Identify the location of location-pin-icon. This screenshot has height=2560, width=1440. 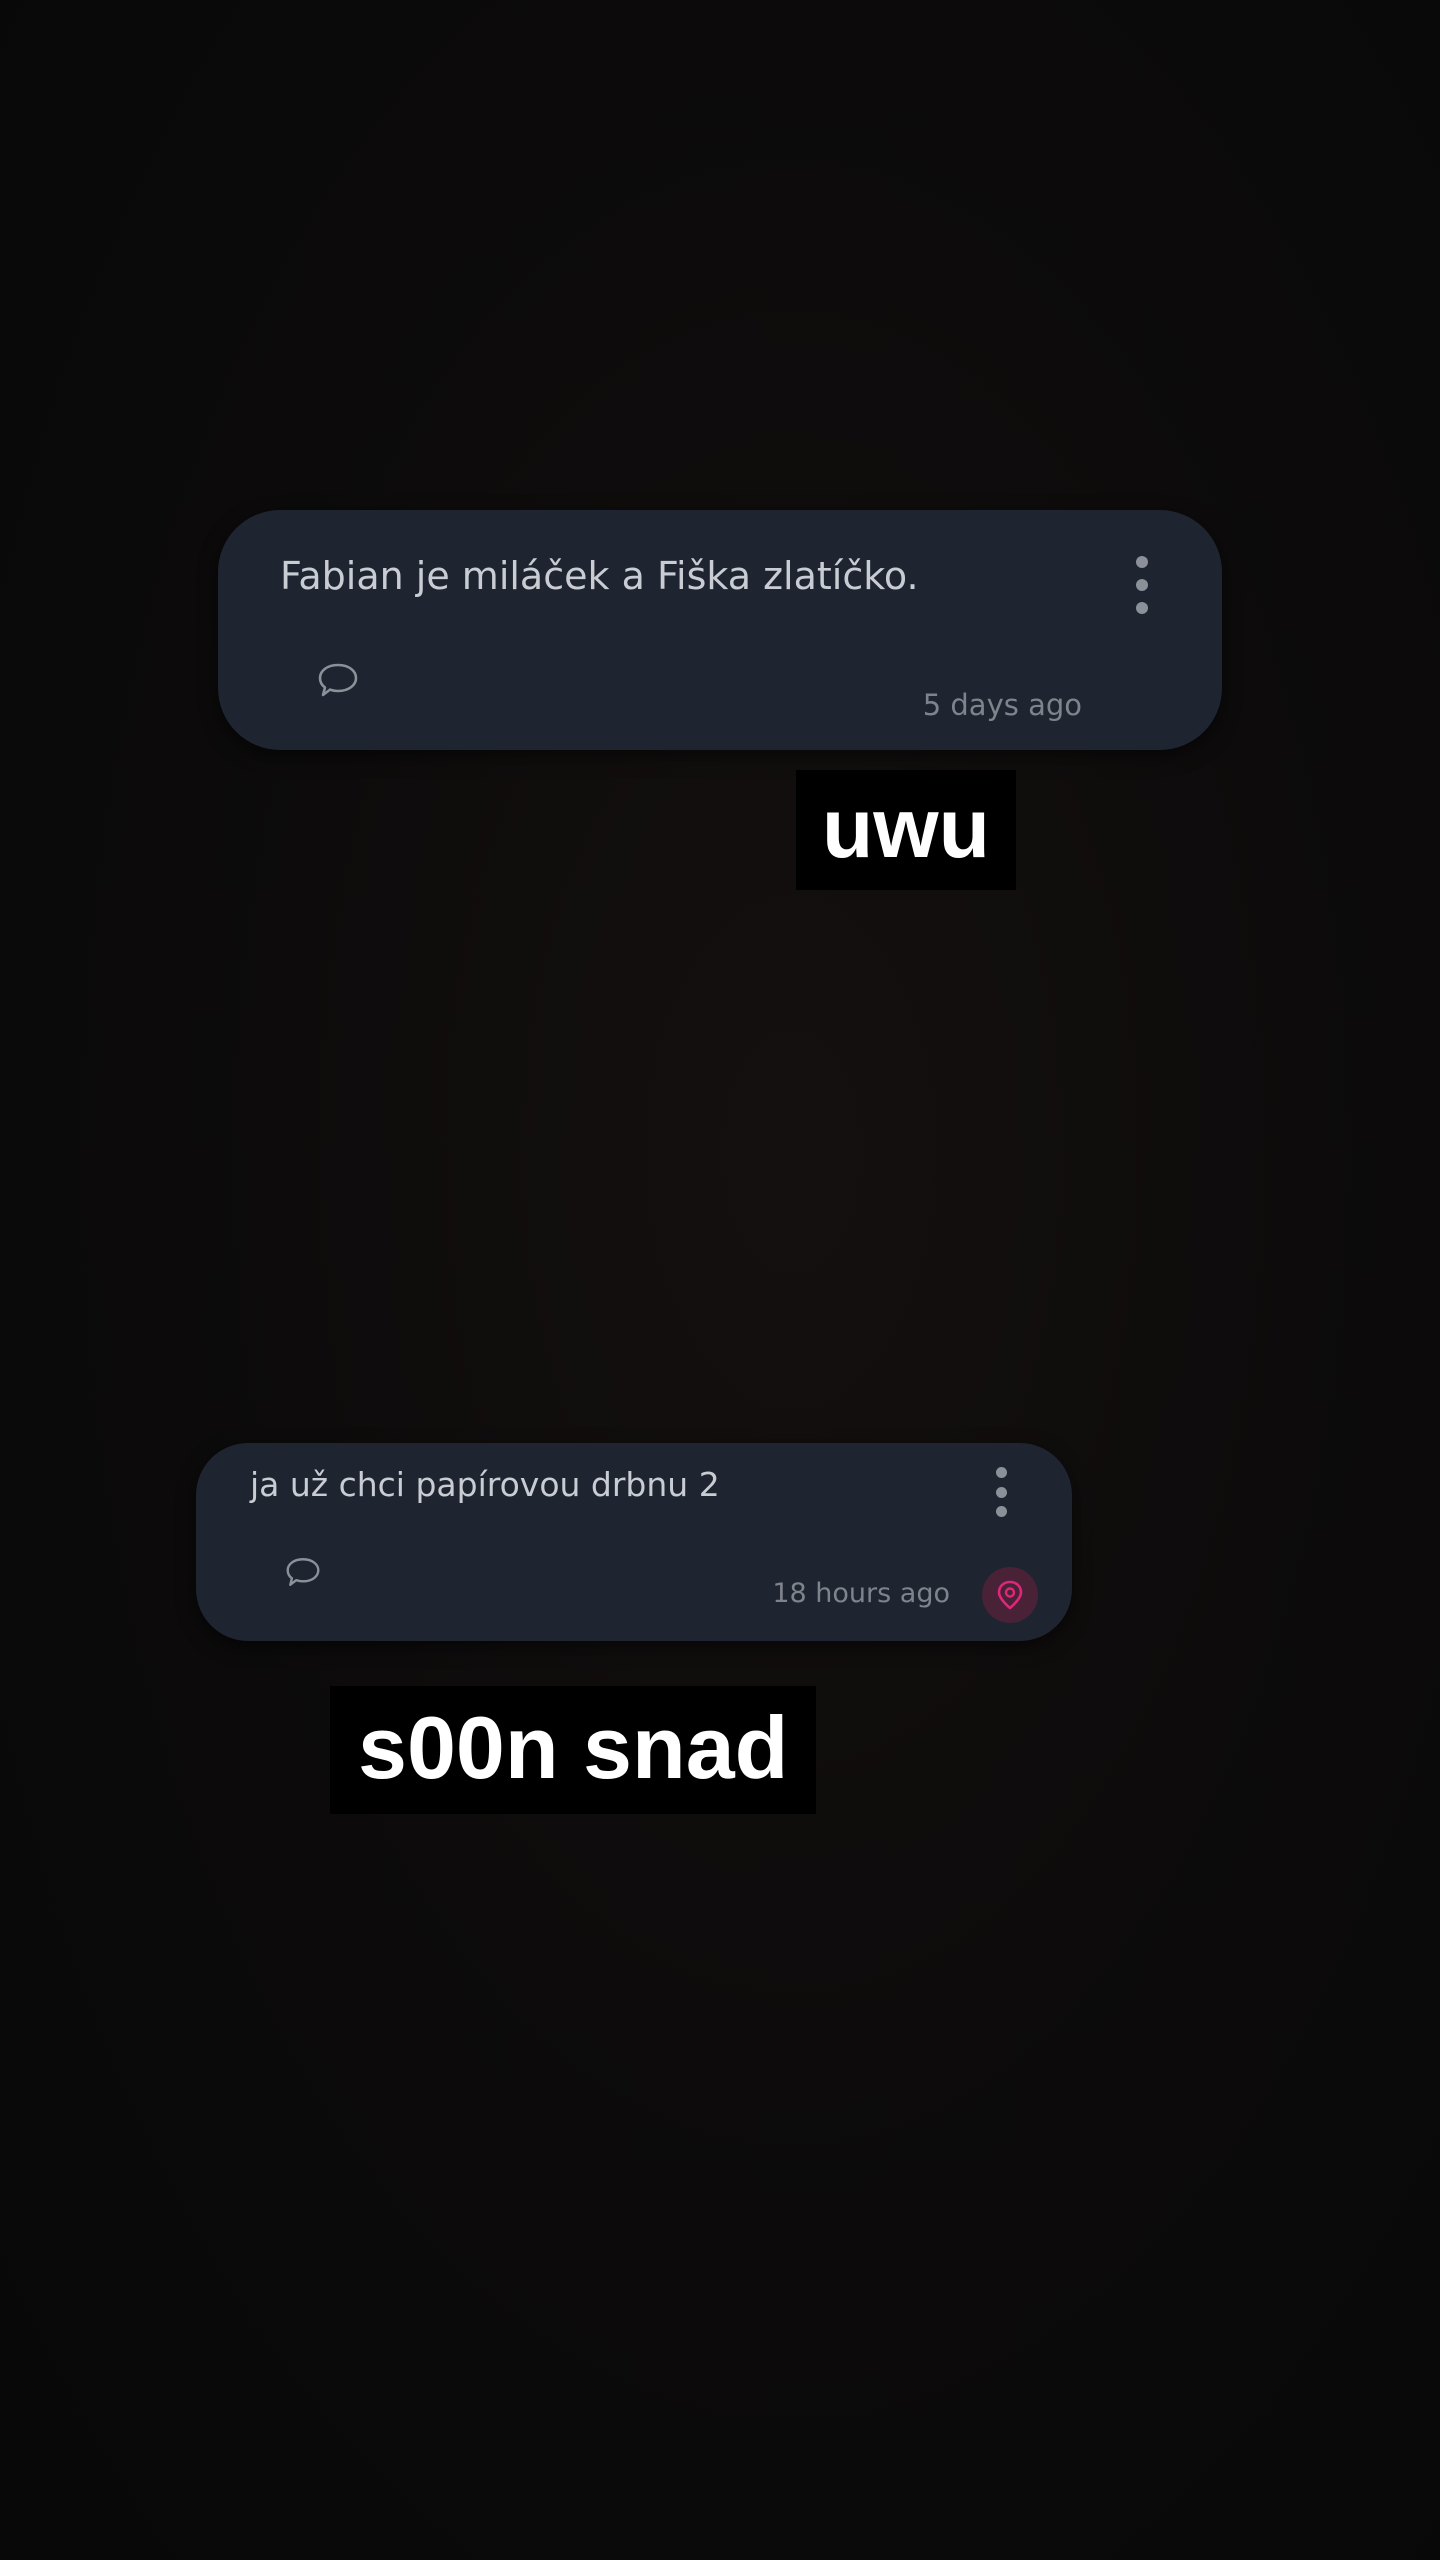
(1010, 1595).